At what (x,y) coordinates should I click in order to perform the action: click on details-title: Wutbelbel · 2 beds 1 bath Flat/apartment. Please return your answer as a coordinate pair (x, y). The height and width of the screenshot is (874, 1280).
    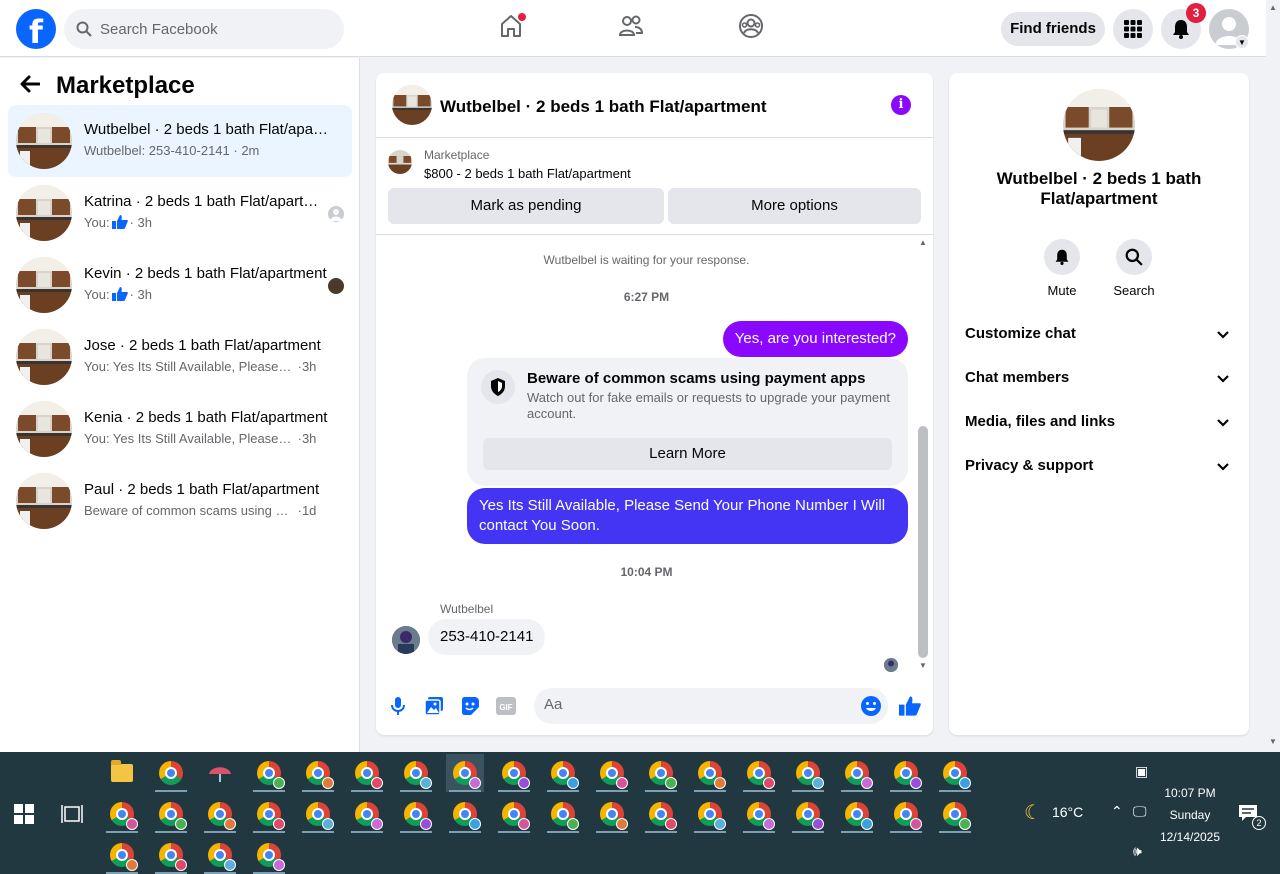
    Looking at the image, I should click on (1099, 188).